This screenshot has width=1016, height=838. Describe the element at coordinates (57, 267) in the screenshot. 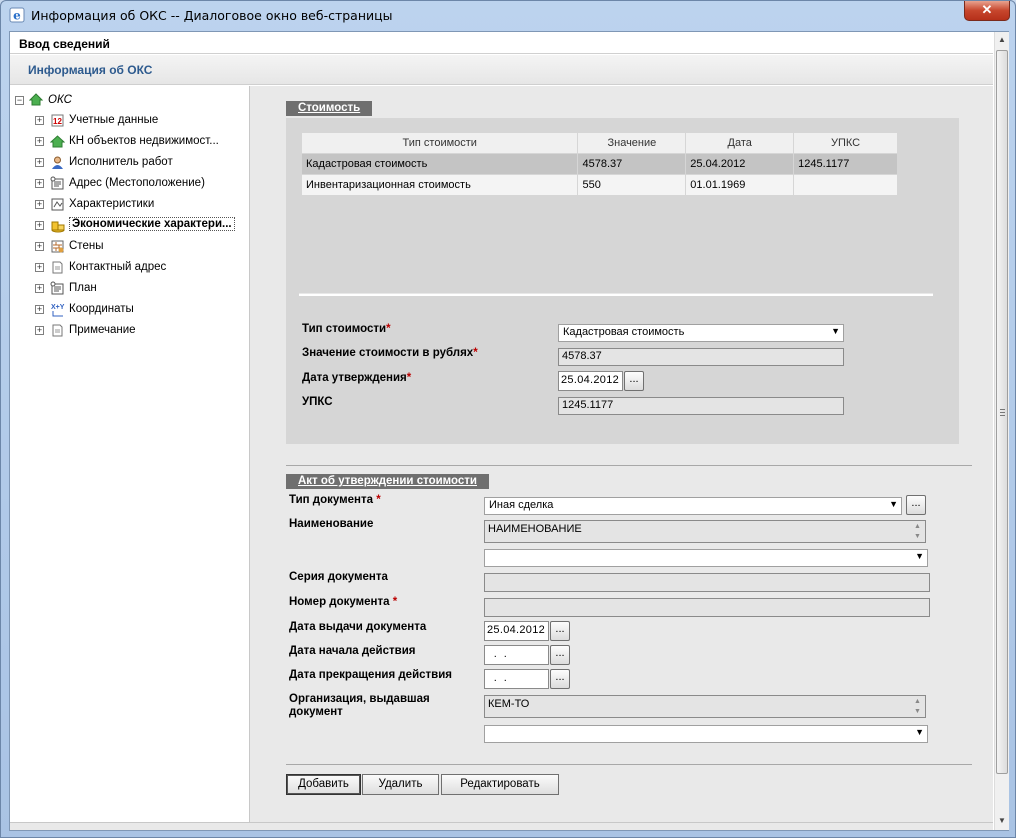

I see `document-icon` at that location.